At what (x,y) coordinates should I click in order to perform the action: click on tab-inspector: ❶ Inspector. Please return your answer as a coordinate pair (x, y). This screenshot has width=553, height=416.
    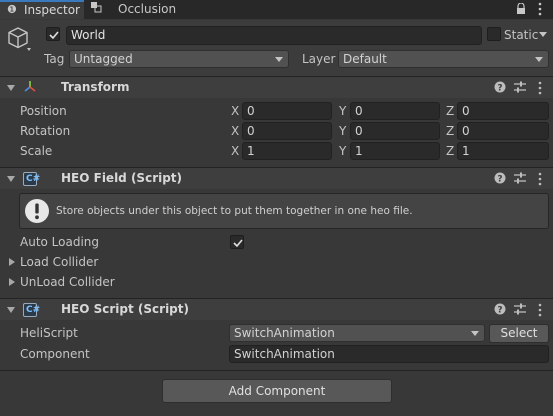
    Looking at the image, I should click on (42, 9).